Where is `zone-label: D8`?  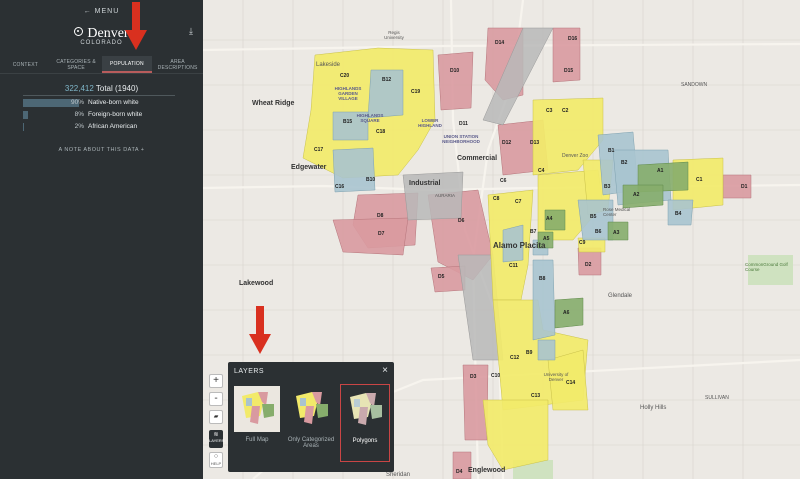
zone-label: D8 is located at coordinates (380, 216).